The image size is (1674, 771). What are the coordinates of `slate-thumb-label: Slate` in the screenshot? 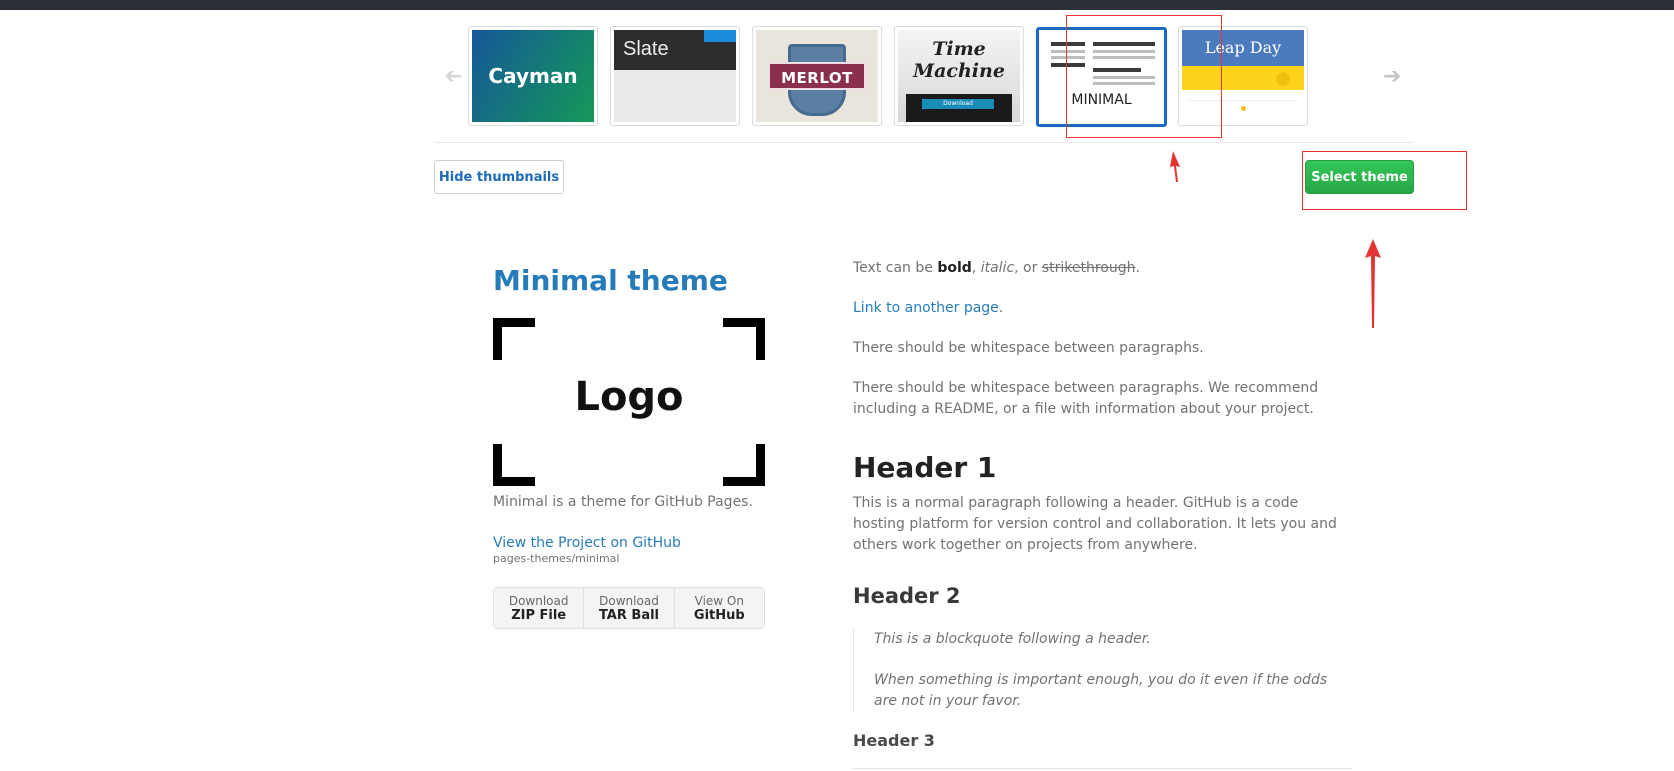 It's located at (646, 49).